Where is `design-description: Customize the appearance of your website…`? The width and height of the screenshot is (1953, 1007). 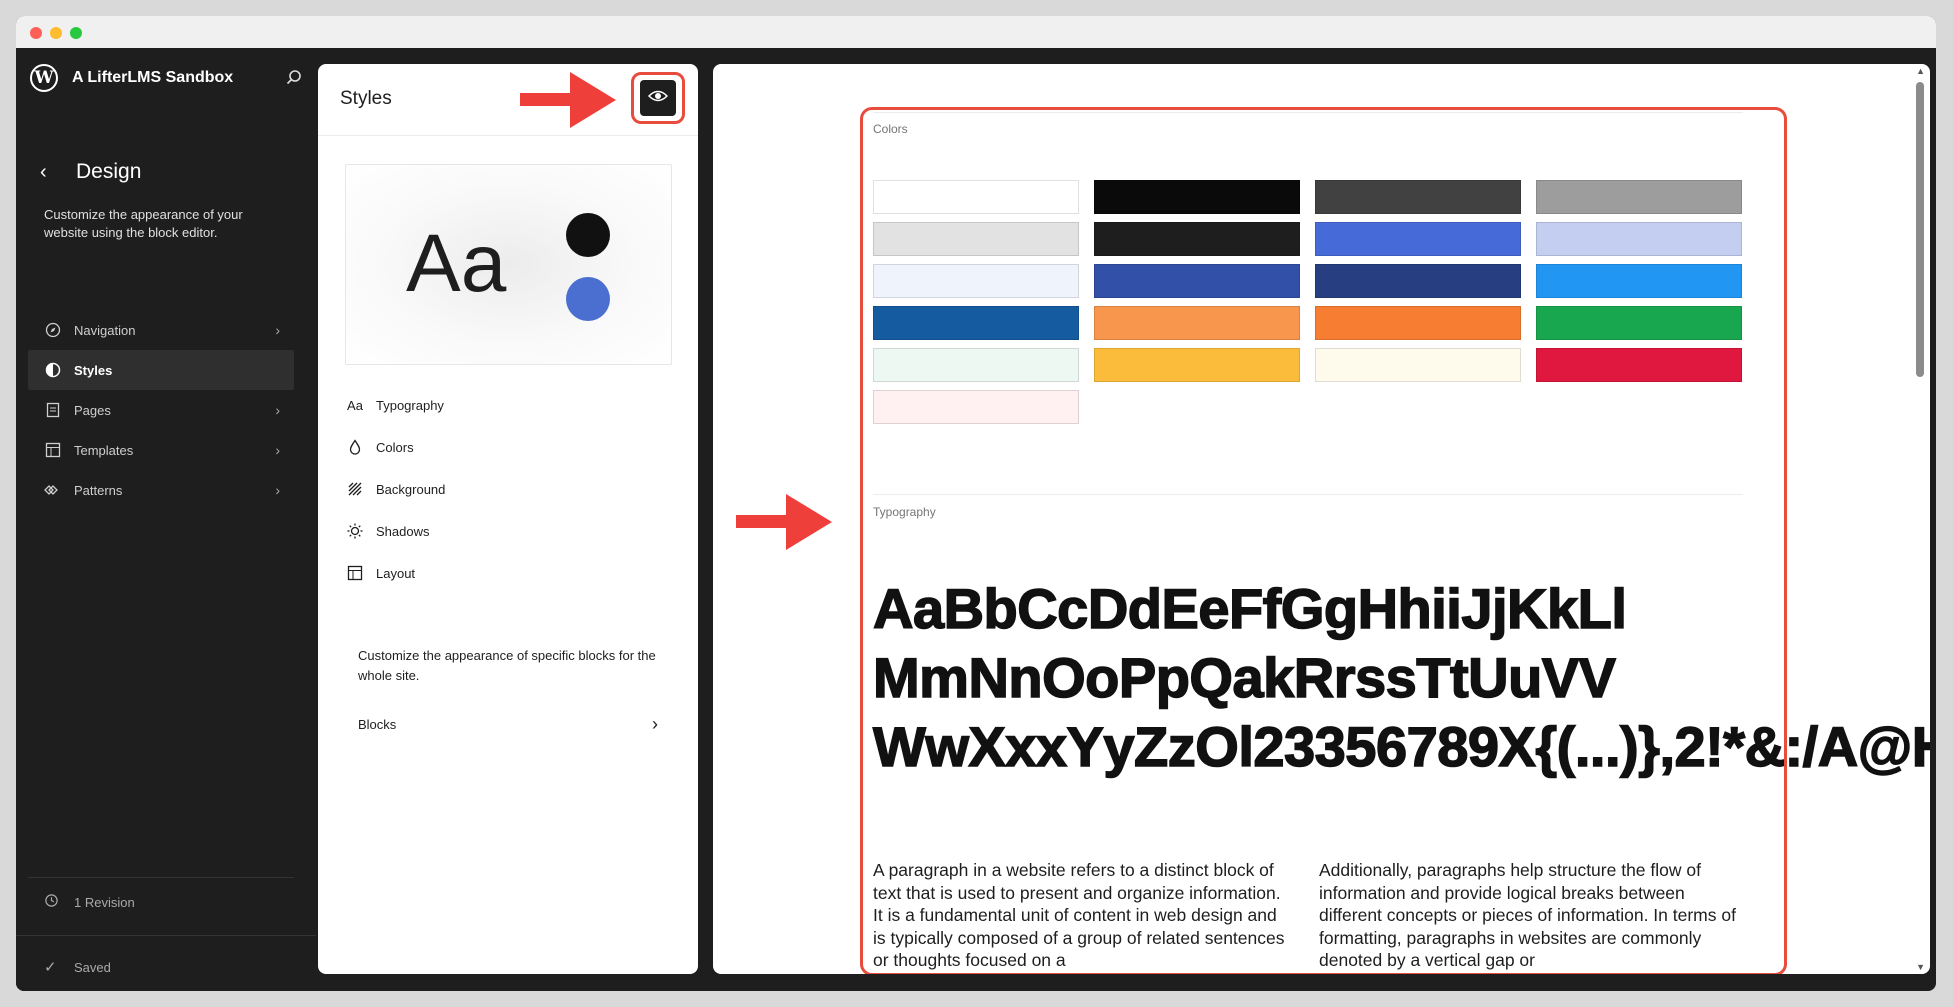
design-description: Customize the appearance of your website… is located at coordinates (143, 223).